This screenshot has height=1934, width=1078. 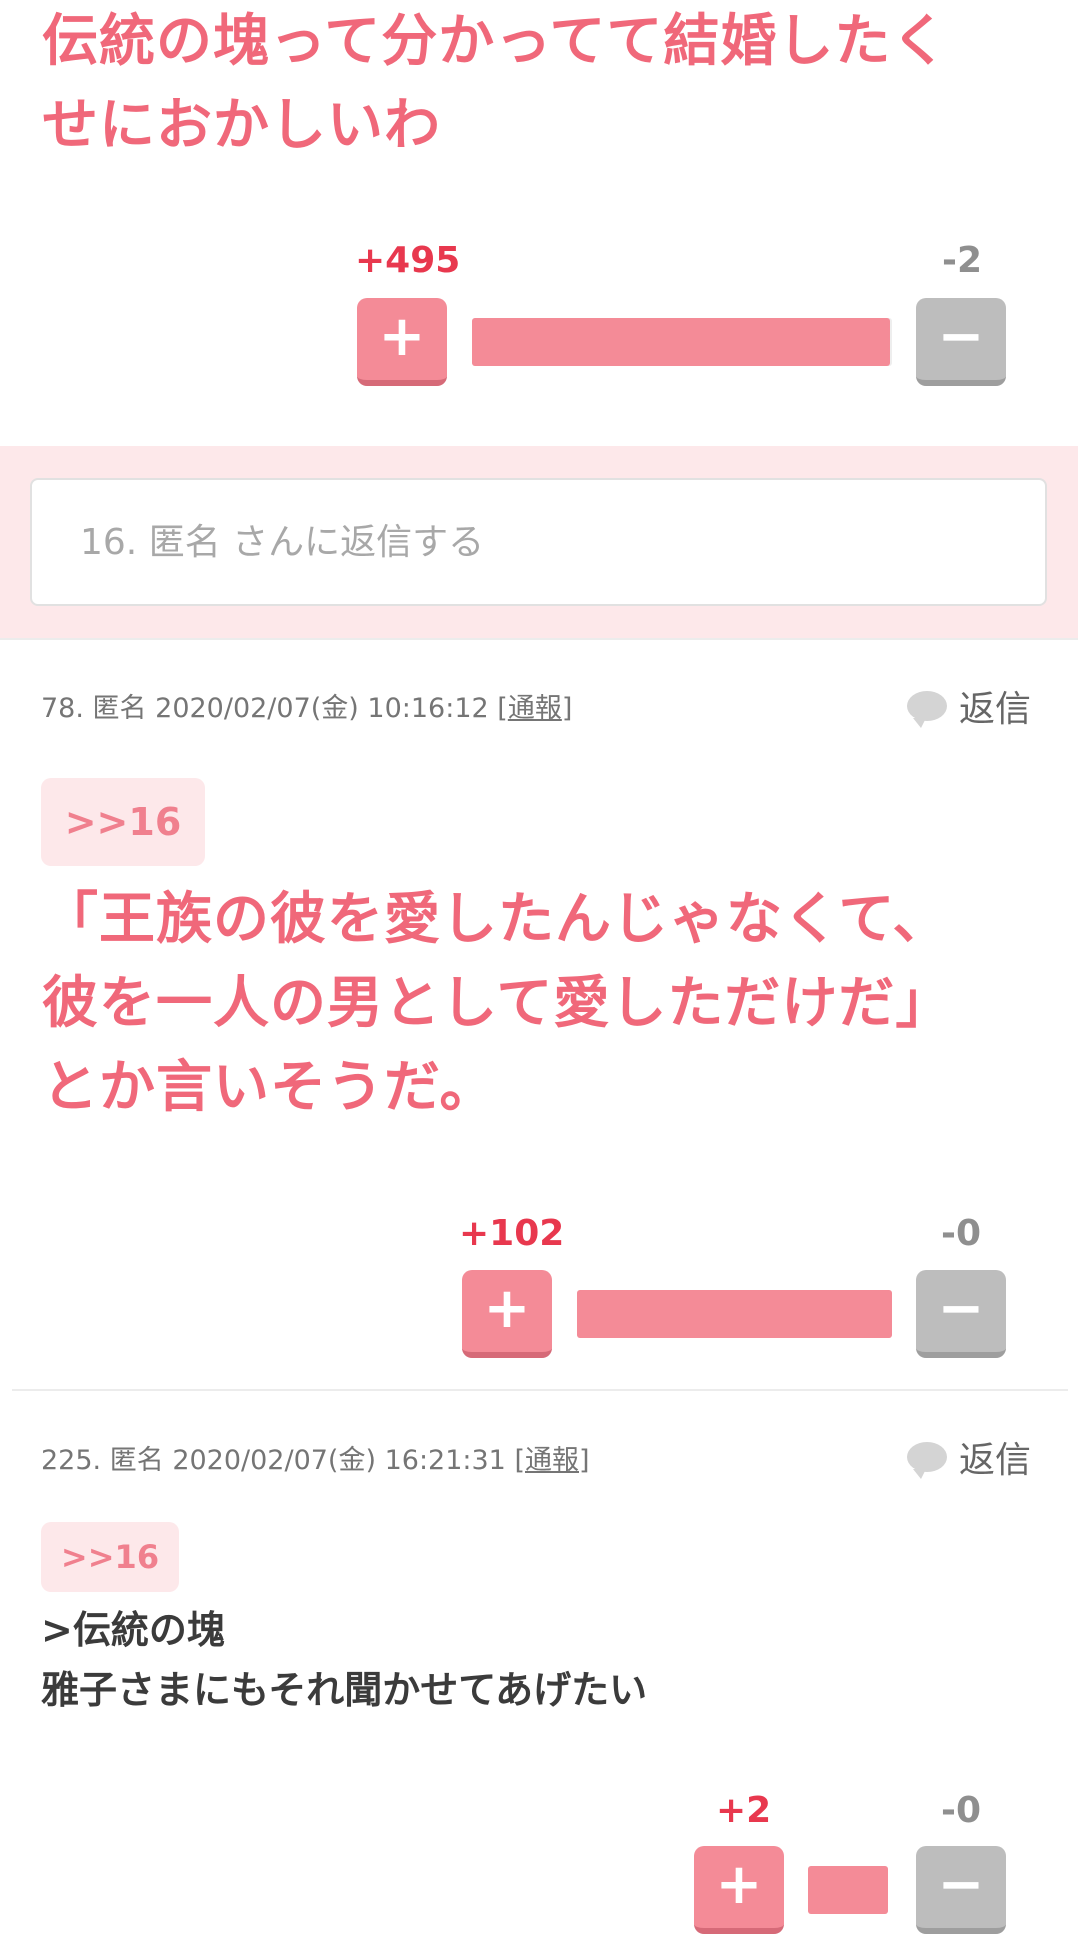 I want to click on comment-78-vote-bar-fill, so click(x=734, y=1314).